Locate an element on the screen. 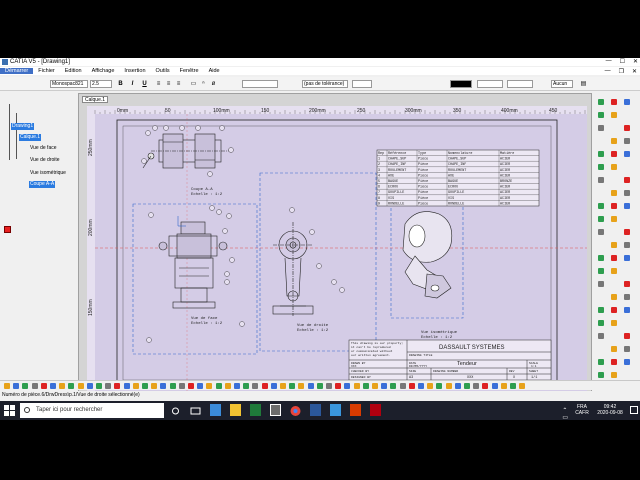  dimension-field is located at coordinates (260, 84).